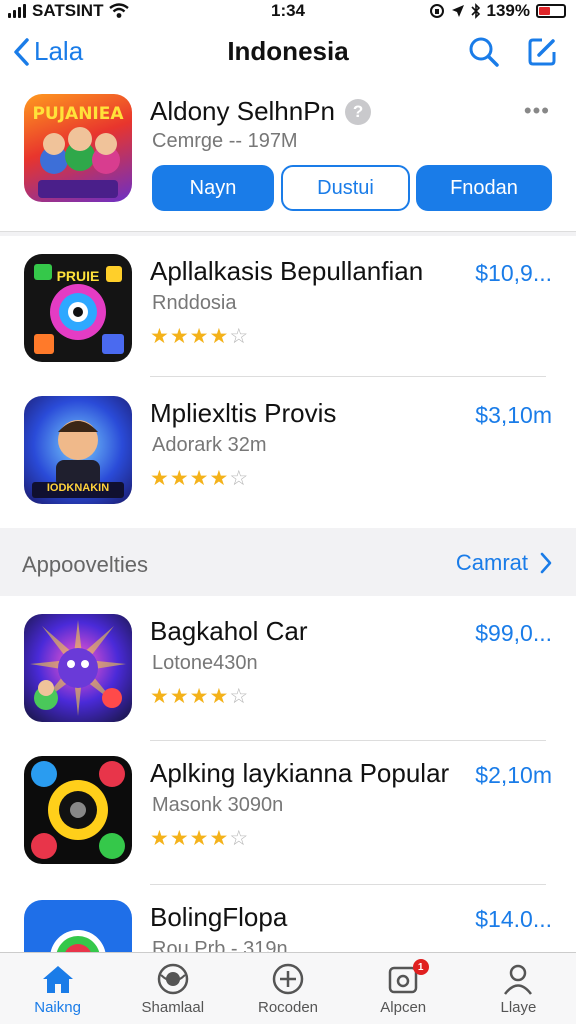  What do you see at coordinates (173, 1007) in the screenshot?
I see `tab-label: Shamlaal` at bounding box center [173, 1007].